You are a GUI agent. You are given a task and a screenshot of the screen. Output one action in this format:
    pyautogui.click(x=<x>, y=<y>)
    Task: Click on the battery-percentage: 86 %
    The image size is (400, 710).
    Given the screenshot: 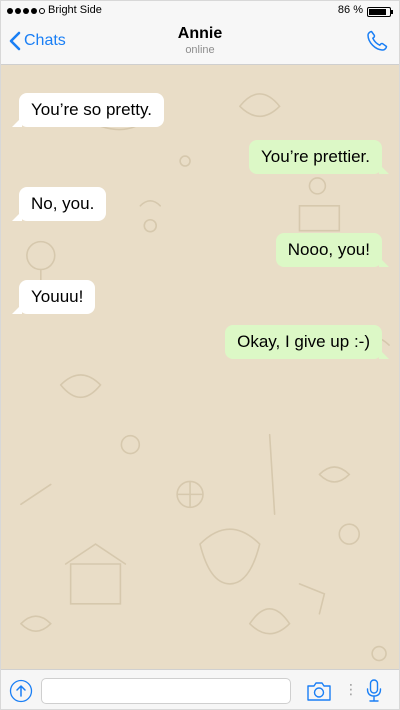 What is the action you would take?
    pyautogui.click(x=350, y=10)
    